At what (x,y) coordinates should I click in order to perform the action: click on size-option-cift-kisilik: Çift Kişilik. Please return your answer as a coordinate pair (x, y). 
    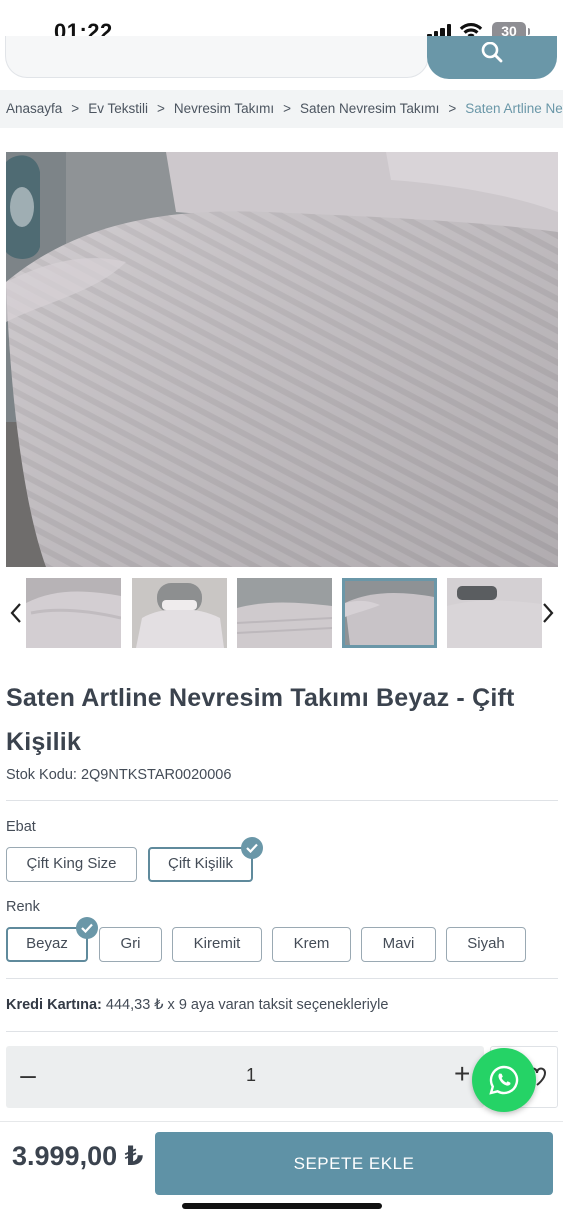
    Looking at the image, I should click on (205, 859).